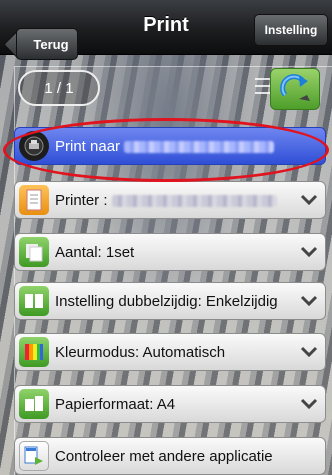  What do you see at coordinates (59, 88) in the screenshot?
I see `page-counter: 1 / 1` at bounding box center [59, 88].